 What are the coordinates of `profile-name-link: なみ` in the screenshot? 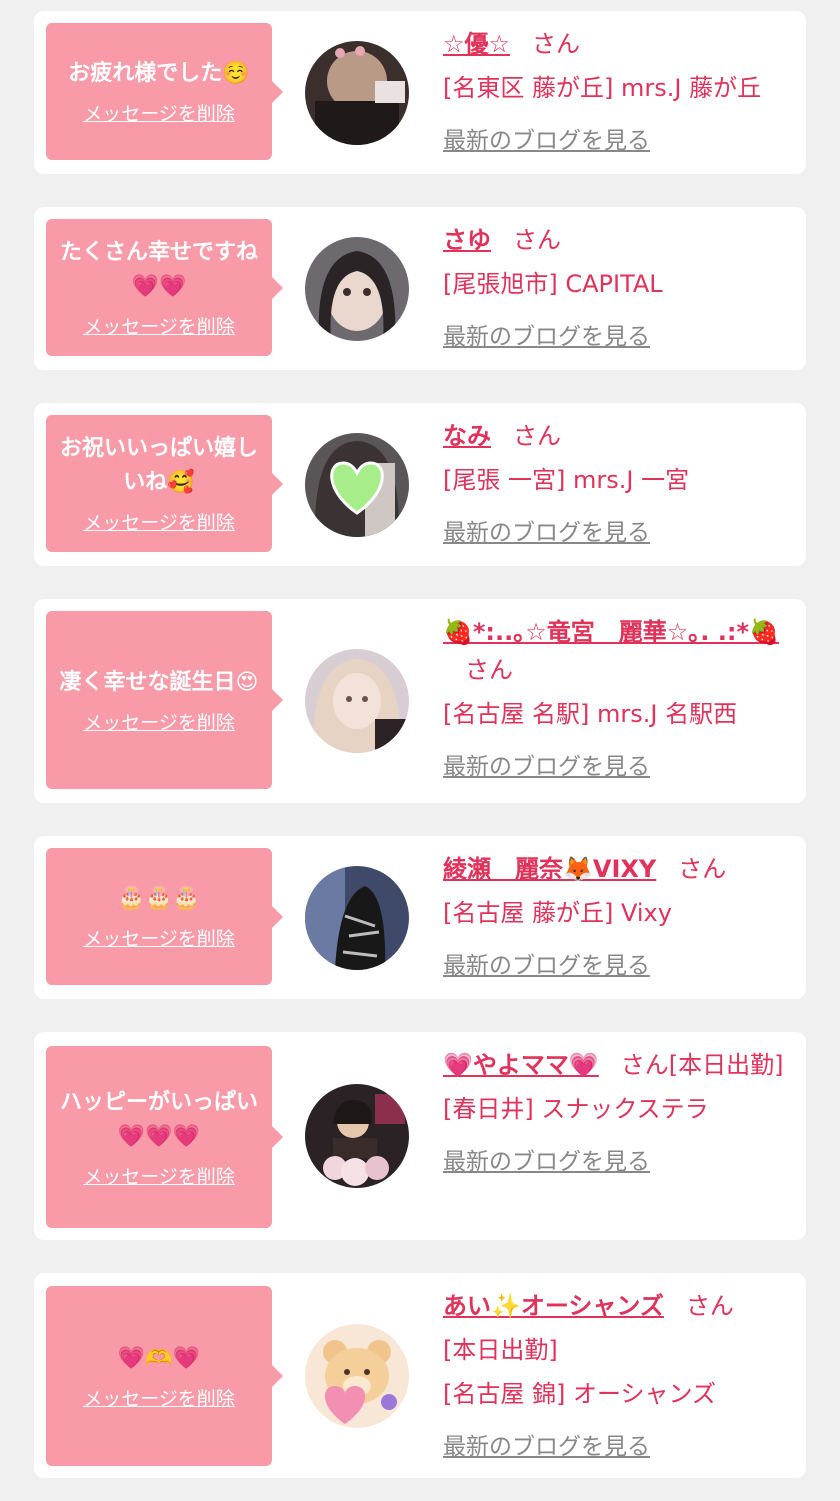 It's located at (467, 436).